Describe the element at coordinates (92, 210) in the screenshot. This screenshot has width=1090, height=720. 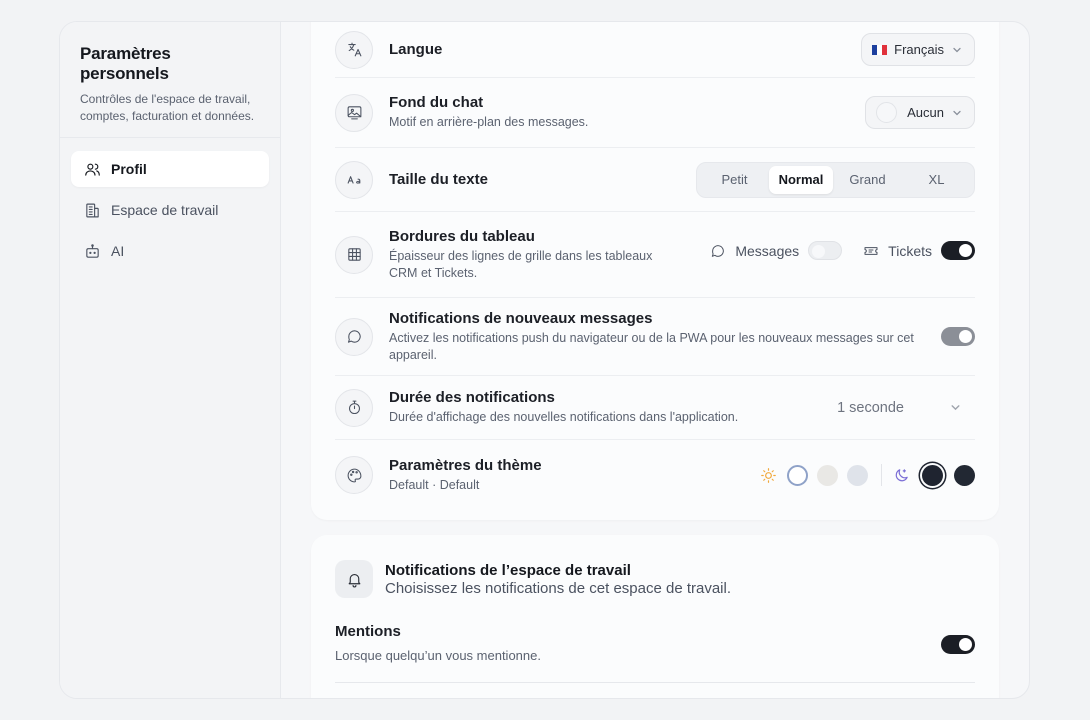
I see `building-icon` at that location.